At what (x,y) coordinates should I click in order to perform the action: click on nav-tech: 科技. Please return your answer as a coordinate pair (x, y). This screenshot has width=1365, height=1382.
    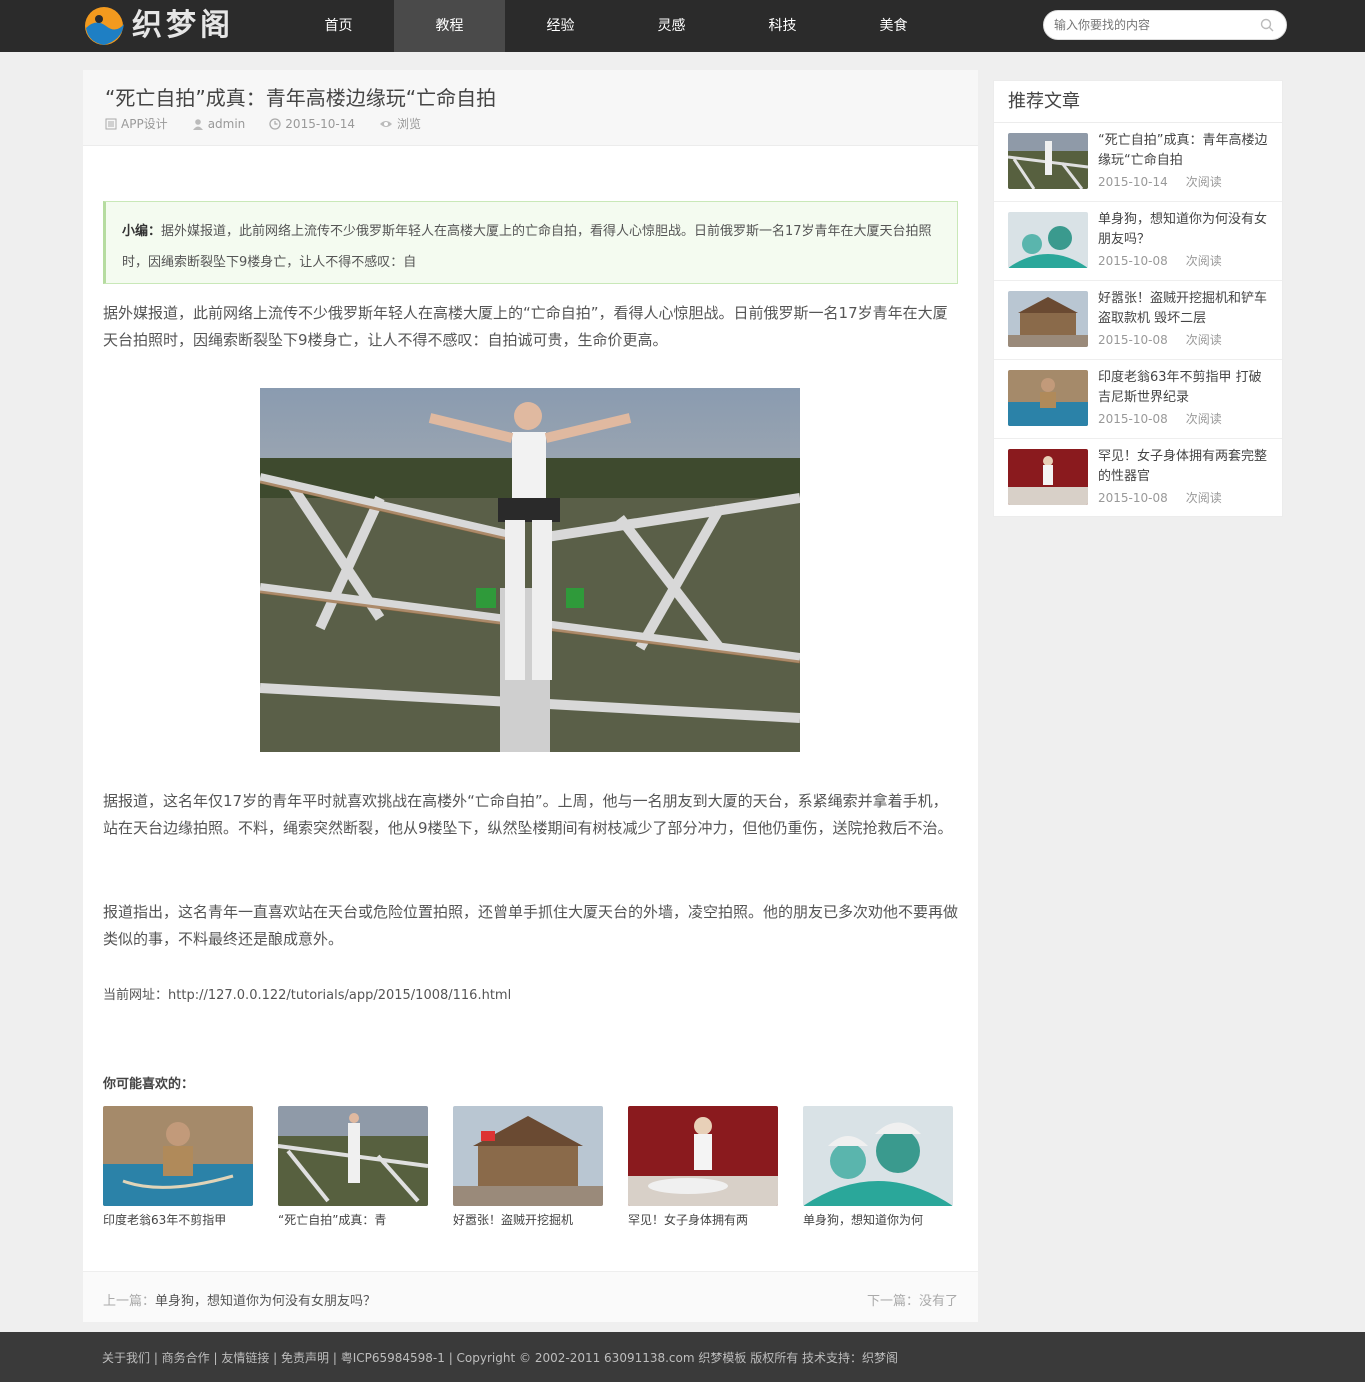
    Looking at the image, I should click on (782, 26).